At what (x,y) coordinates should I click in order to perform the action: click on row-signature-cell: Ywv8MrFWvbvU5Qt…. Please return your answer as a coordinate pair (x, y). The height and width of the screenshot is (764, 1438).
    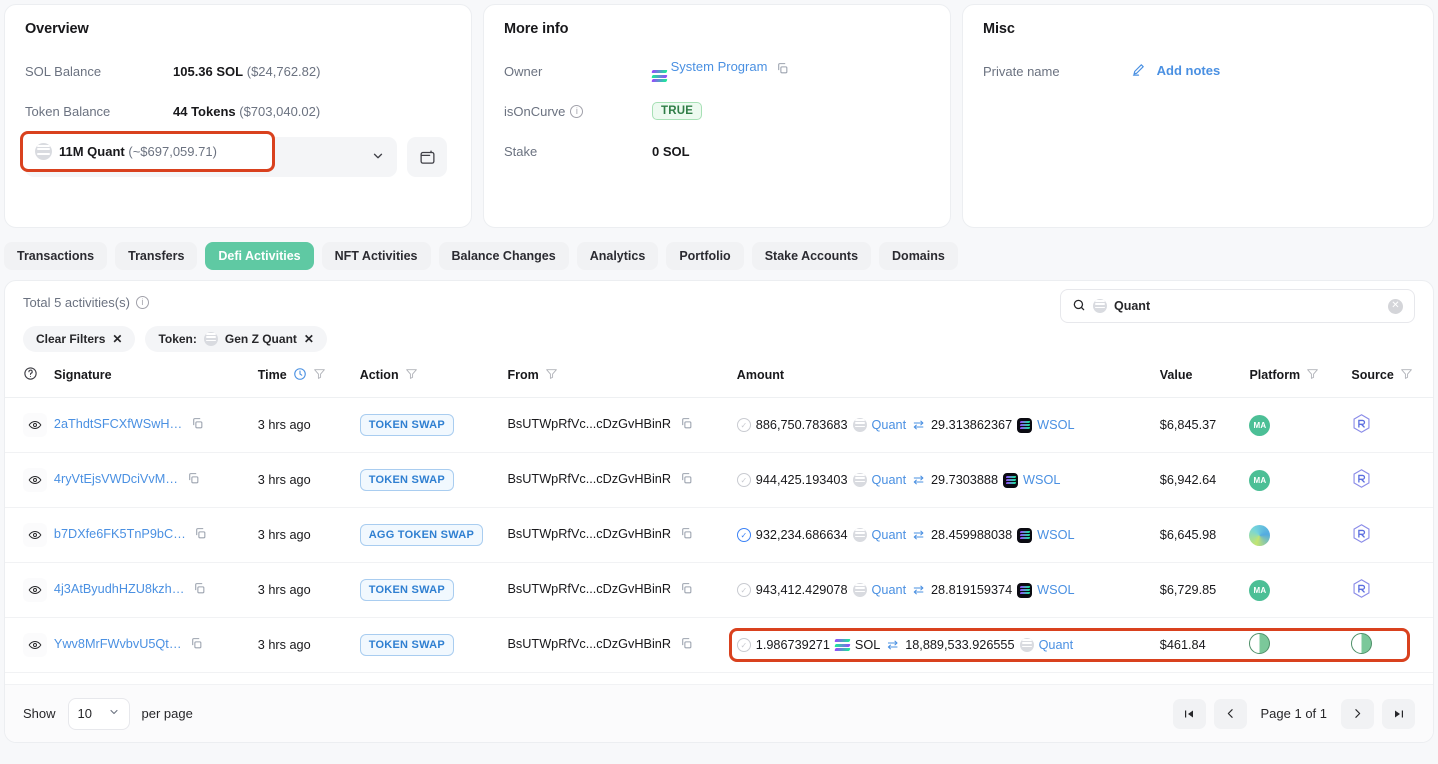
    Looking at the image, I should click on (155, 645).